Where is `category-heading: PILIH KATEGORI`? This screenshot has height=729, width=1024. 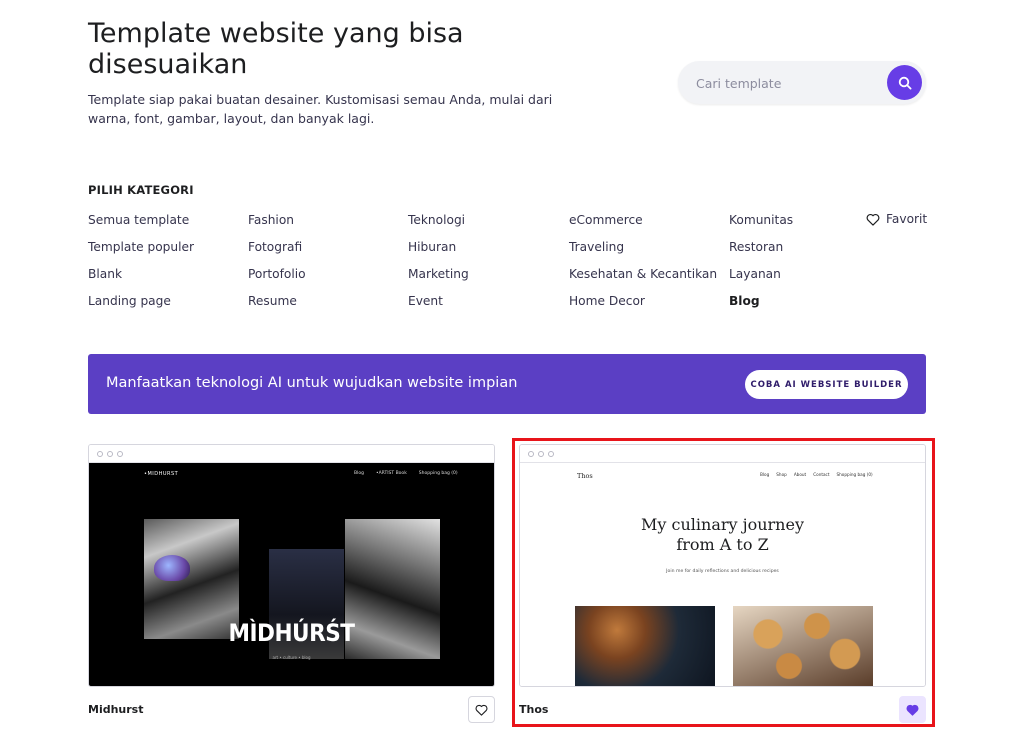 category-heading: PILIH KATEGORI is located at coordinates (141, 190).